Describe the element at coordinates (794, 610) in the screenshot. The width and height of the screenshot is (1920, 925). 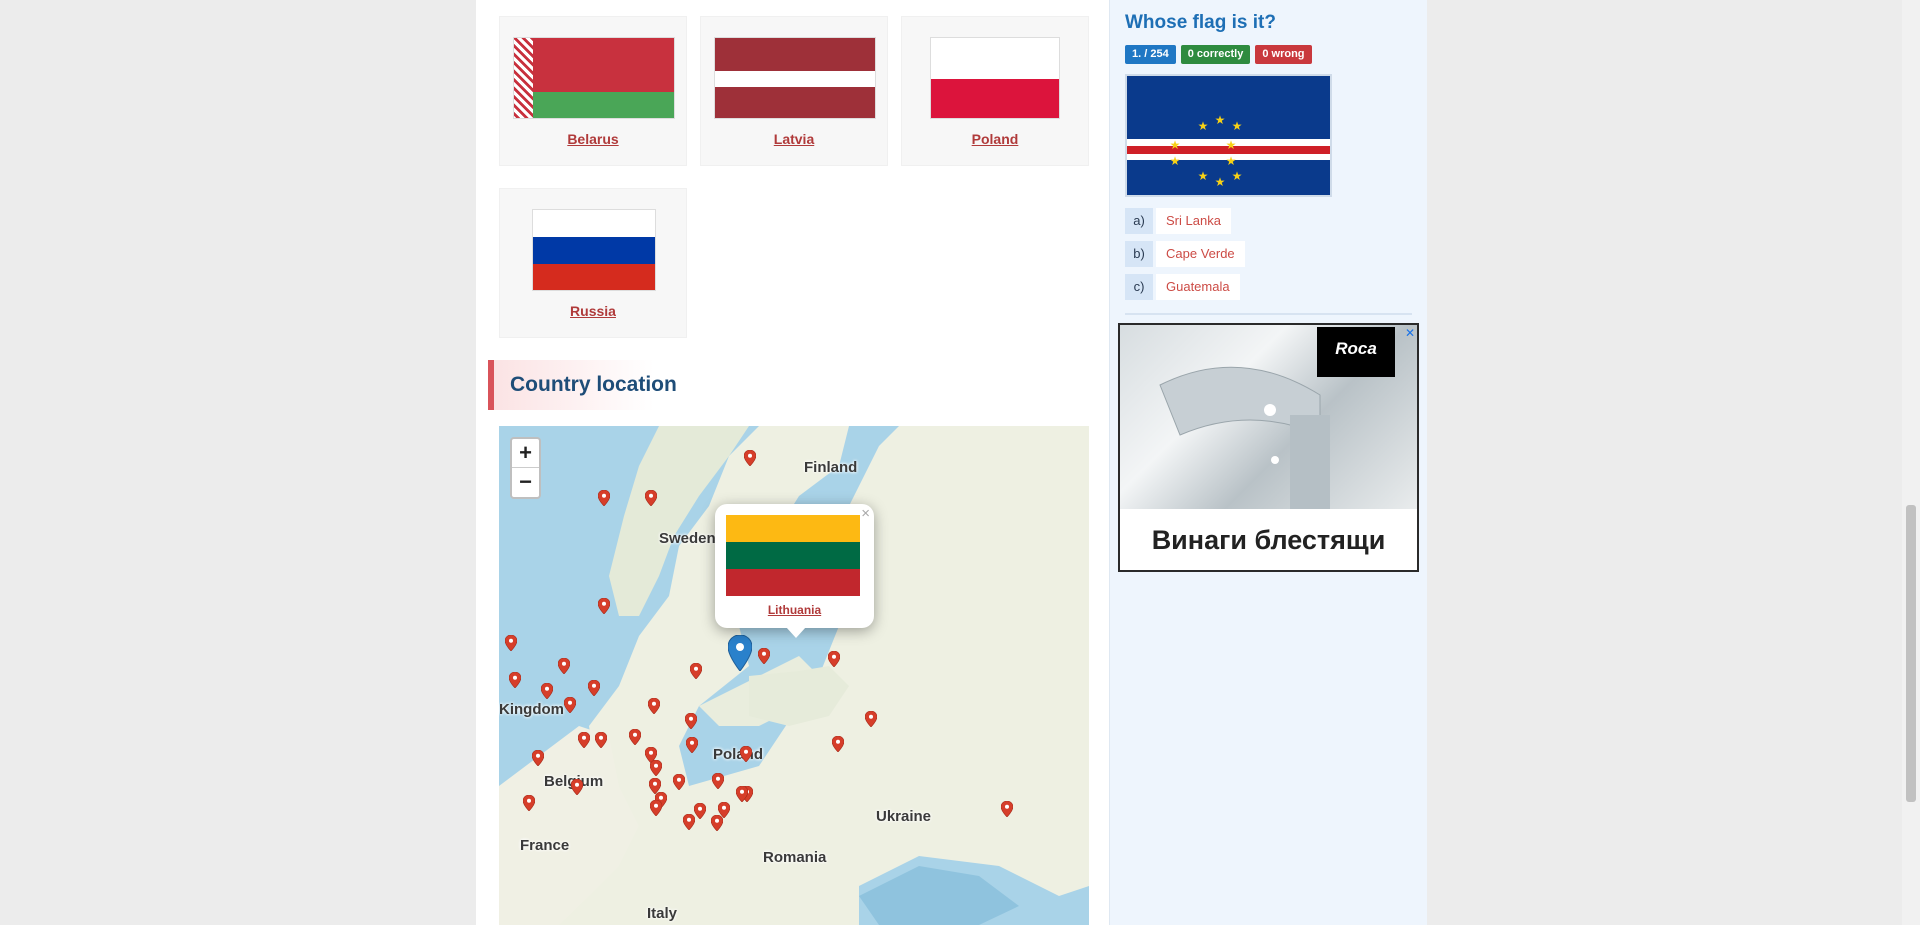
I see `popup-country-link: Lithuania` at that location.